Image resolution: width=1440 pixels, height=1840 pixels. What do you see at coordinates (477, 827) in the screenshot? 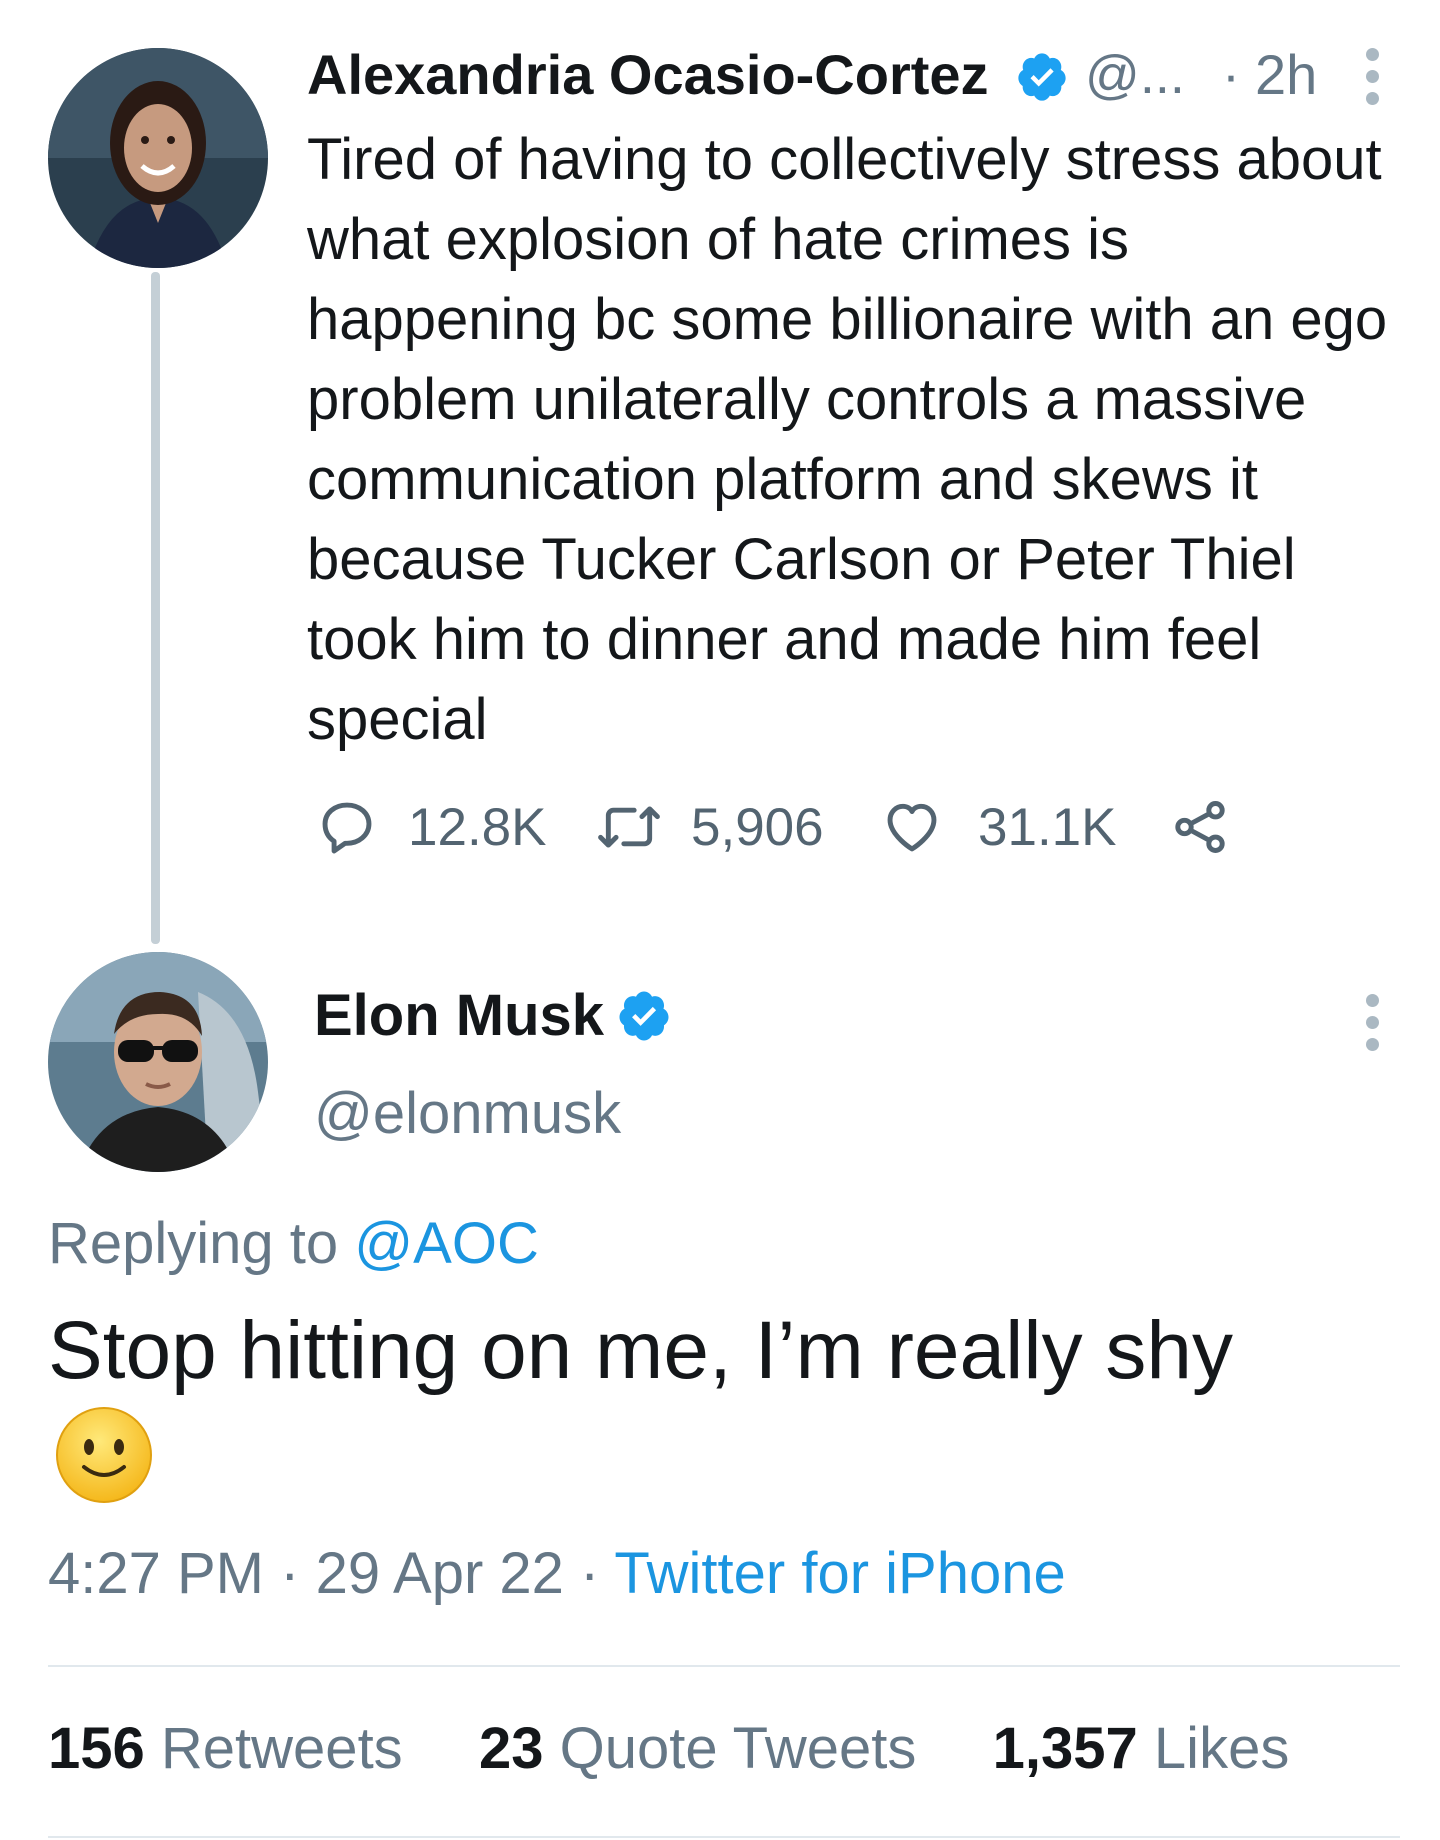
I see `reply-count: 12.8K` at bounding box center [477, 827].